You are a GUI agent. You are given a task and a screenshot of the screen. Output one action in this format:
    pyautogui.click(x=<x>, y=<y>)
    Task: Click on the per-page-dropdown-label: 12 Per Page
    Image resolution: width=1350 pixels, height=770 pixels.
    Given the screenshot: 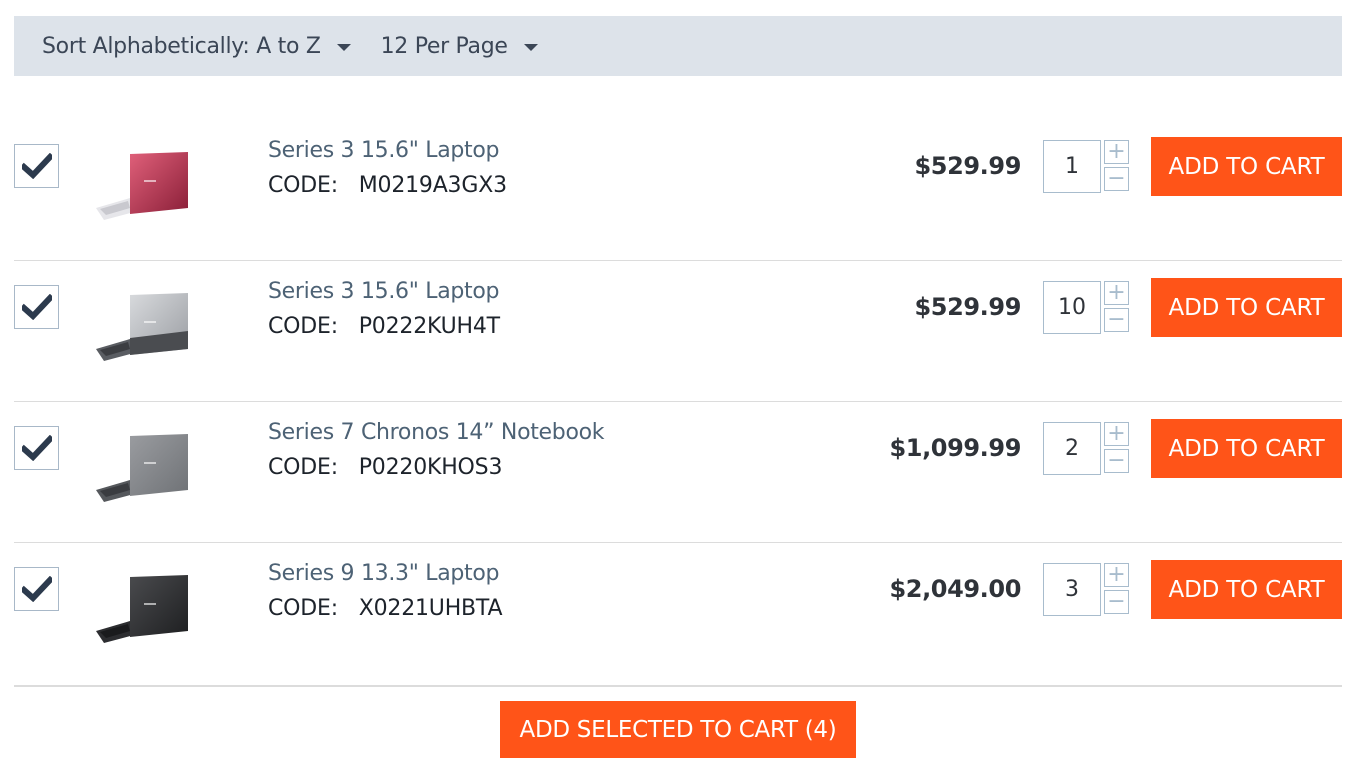 What is the action you would take?
    pyautogui.click(x=444, y=46)
    